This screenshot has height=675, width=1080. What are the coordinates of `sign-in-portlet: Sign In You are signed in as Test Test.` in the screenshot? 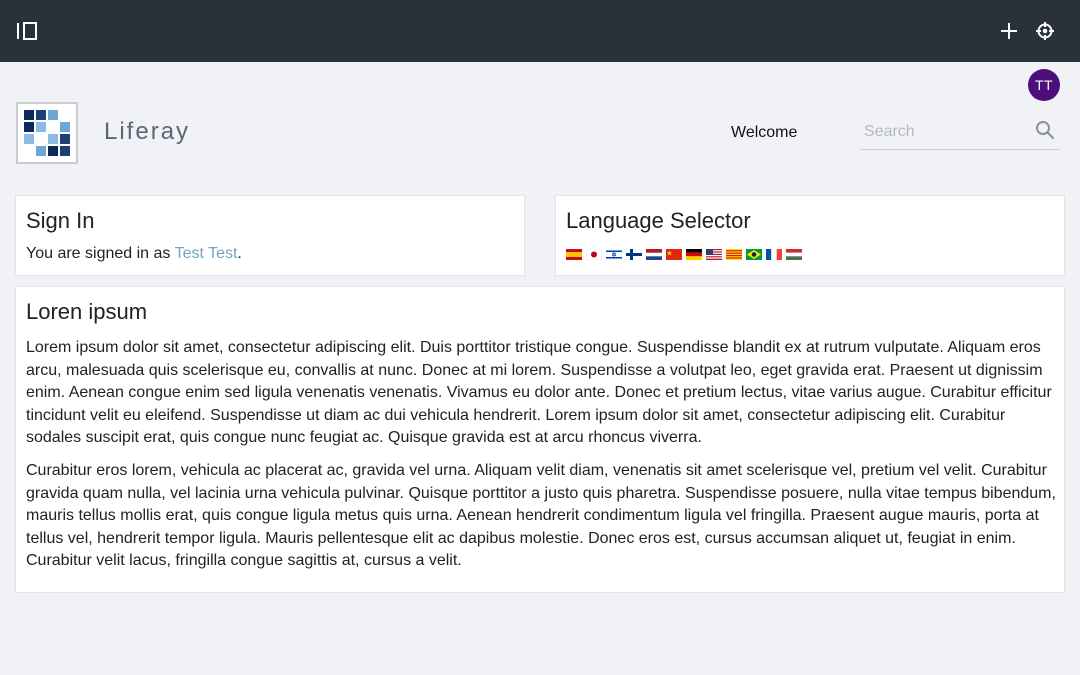 It's located at (270, 235).